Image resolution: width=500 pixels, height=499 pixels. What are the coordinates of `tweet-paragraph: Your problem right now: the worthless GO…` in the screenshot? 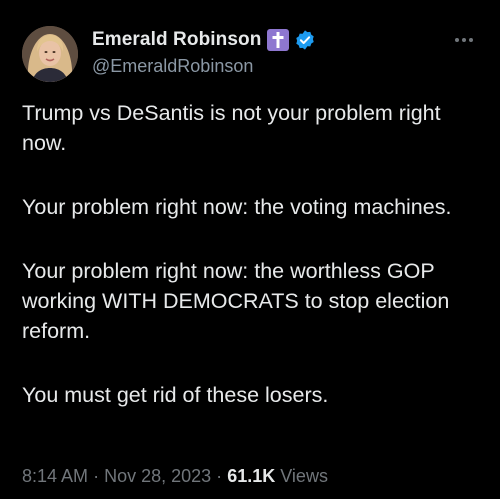 It's located at (236, 301).